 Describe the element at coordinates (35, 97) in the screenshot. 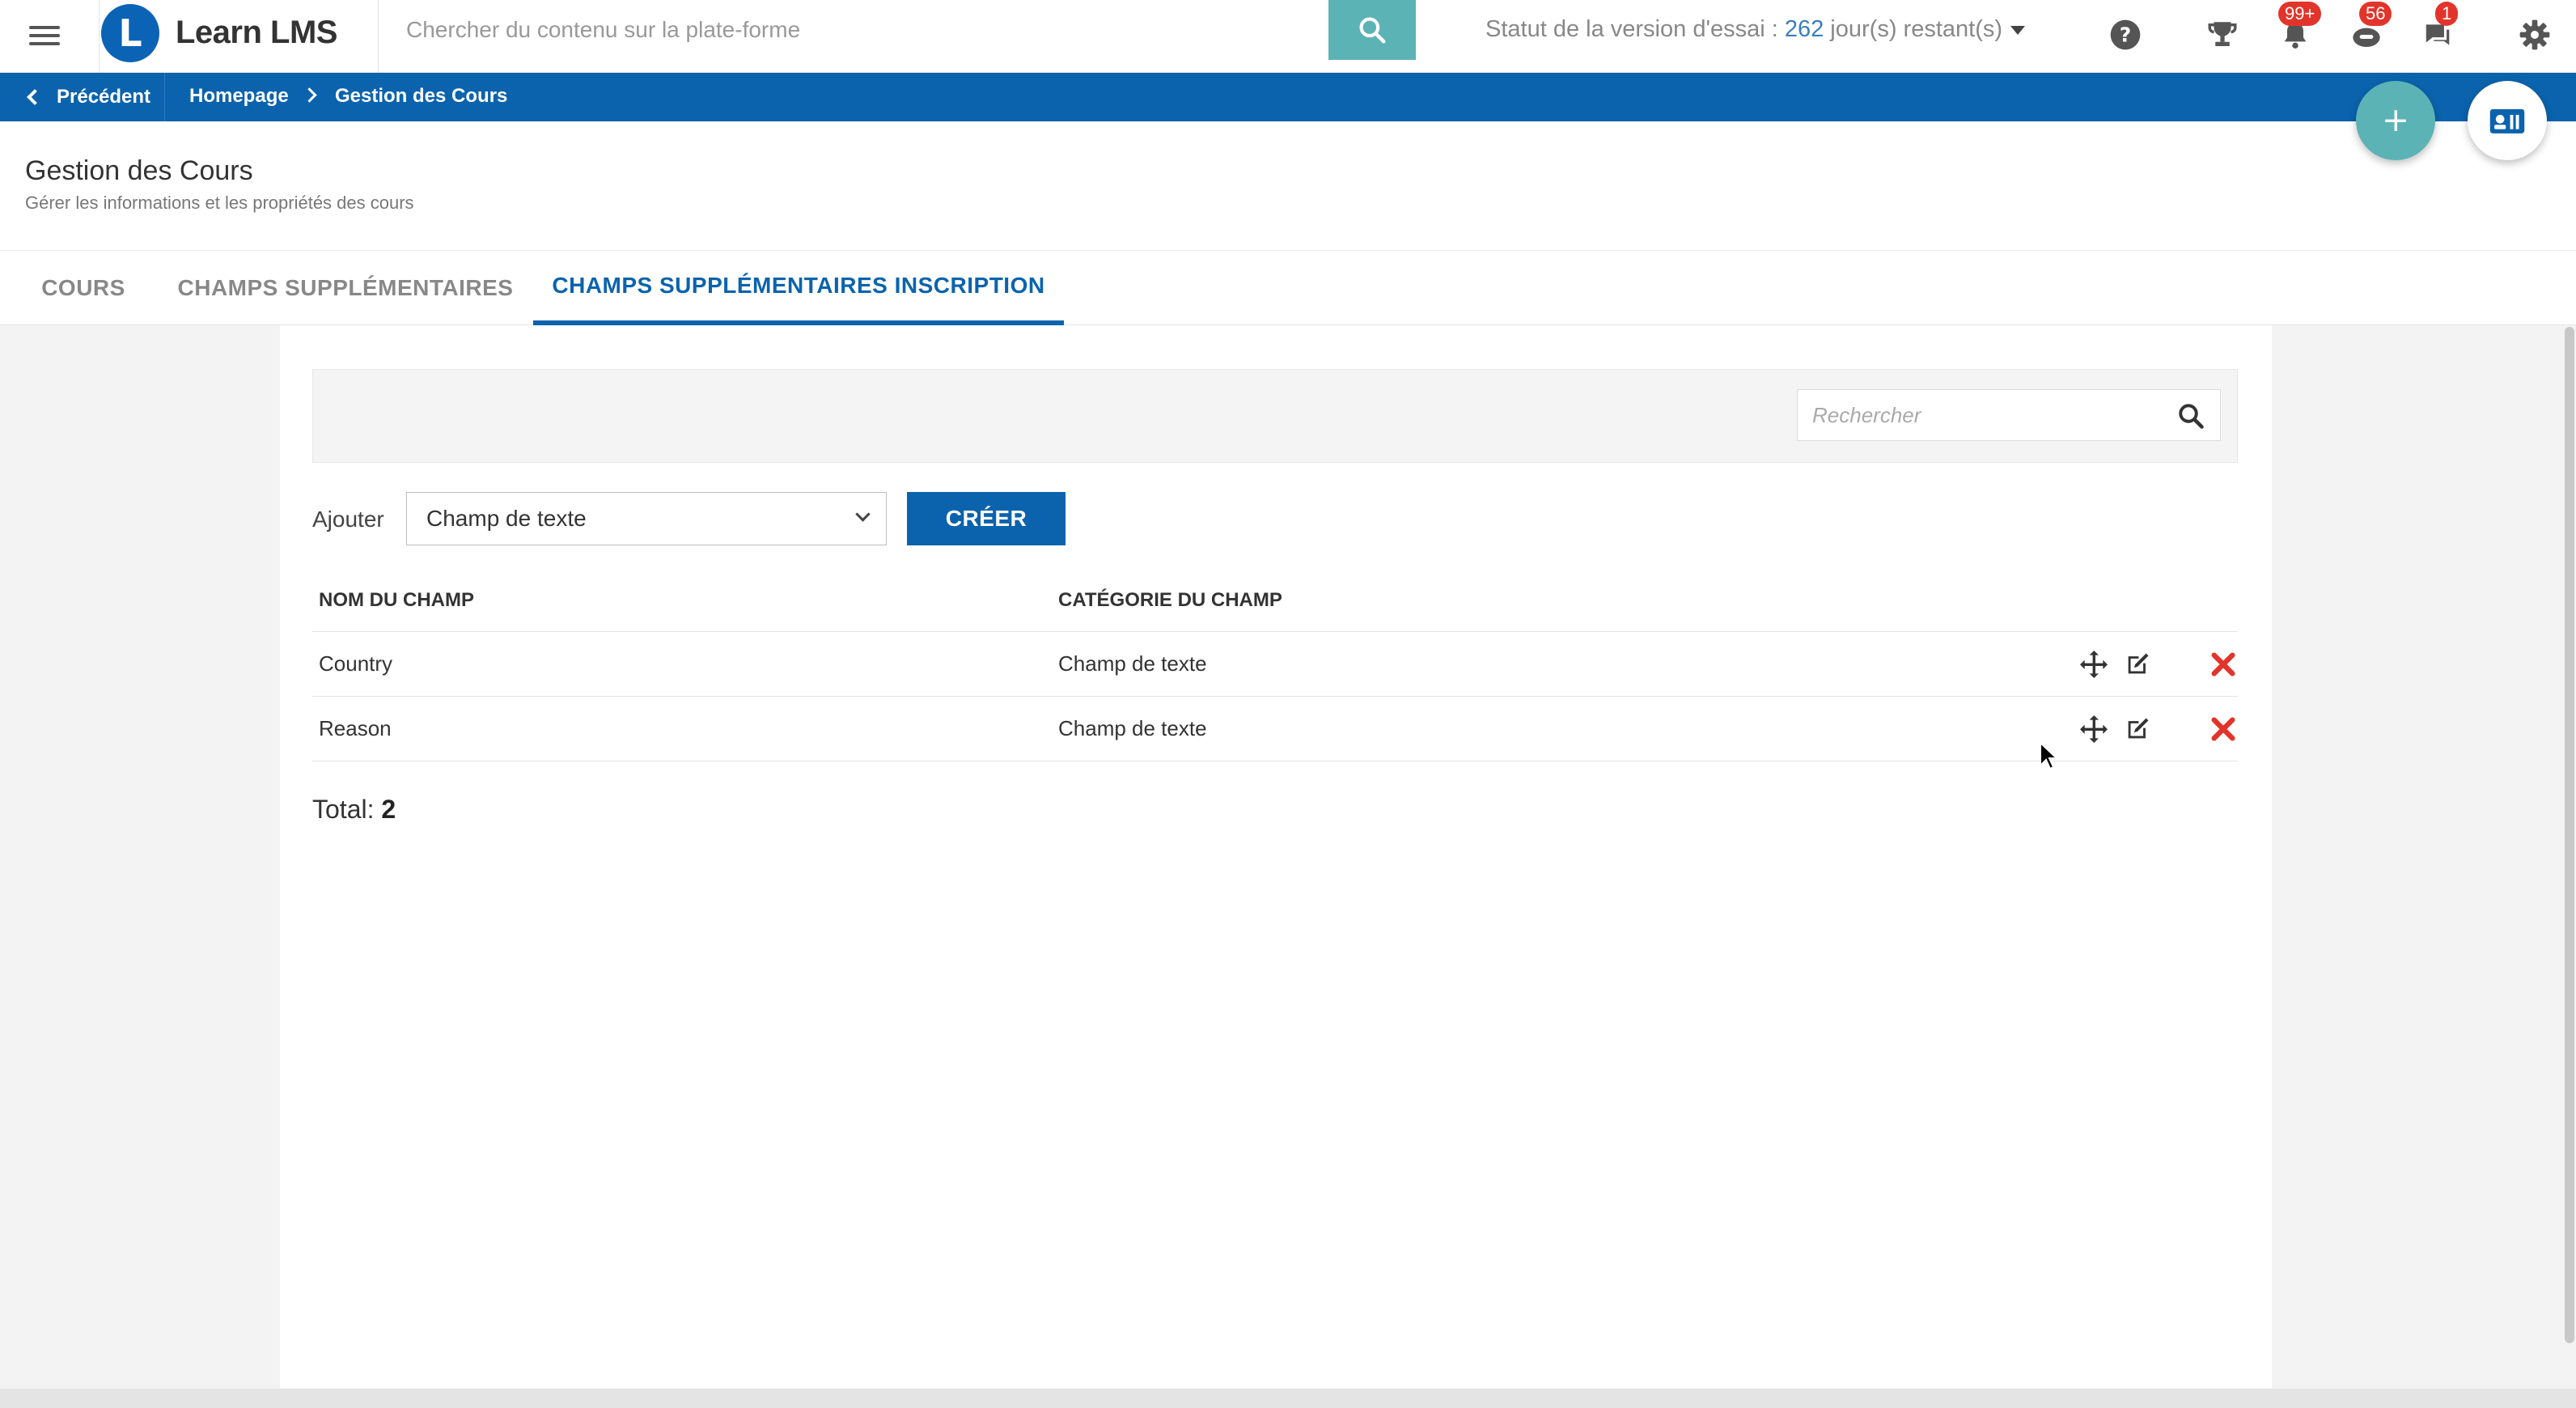

I see `chevron-left-icon` at that location.